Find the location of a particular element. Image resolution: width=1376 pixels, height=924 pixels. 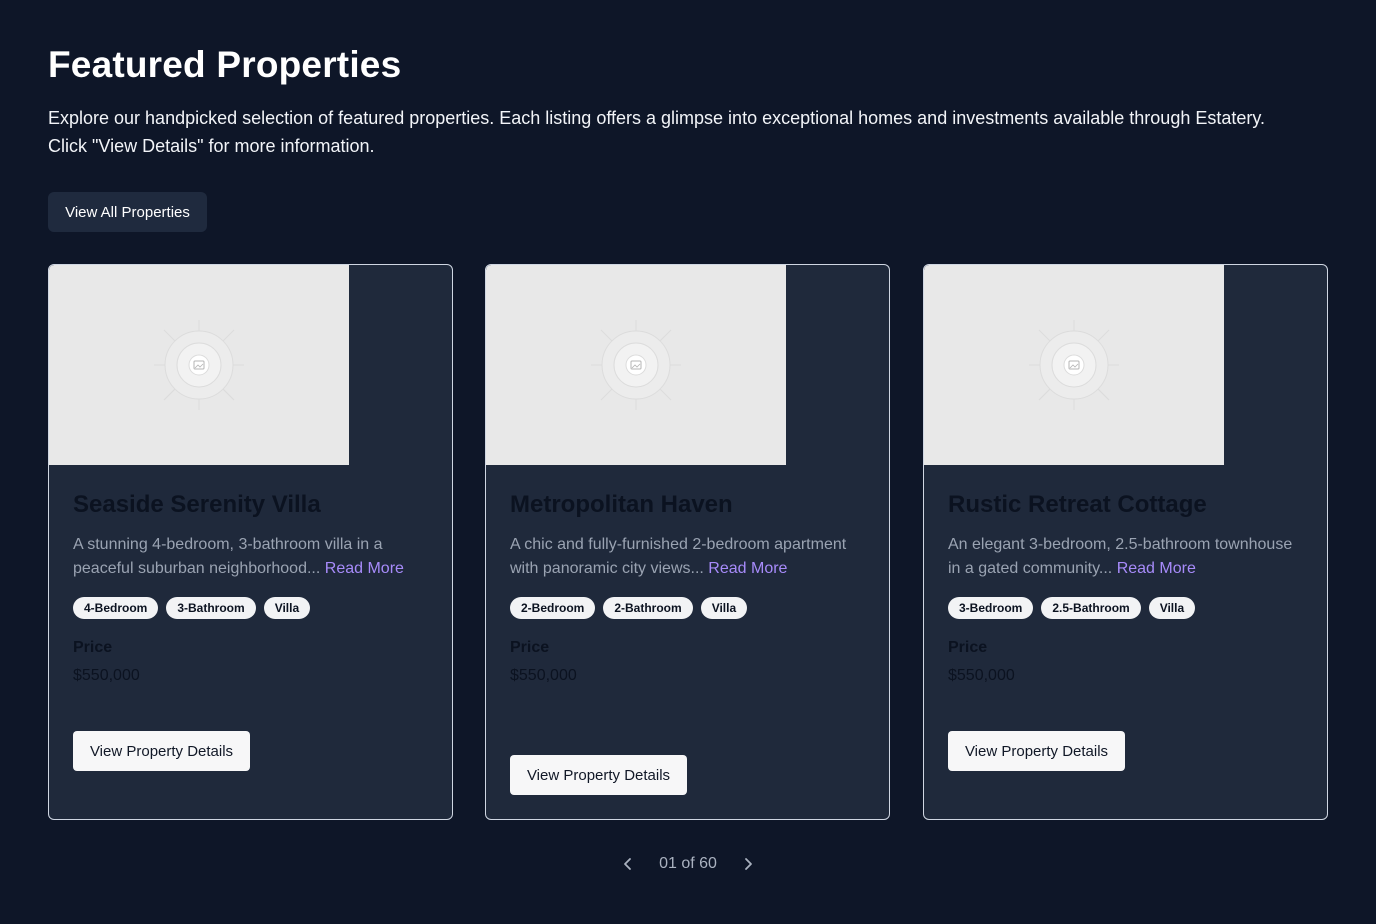

tag-bathrooms: 2-Bathroom is located at coordinates (648, 608).